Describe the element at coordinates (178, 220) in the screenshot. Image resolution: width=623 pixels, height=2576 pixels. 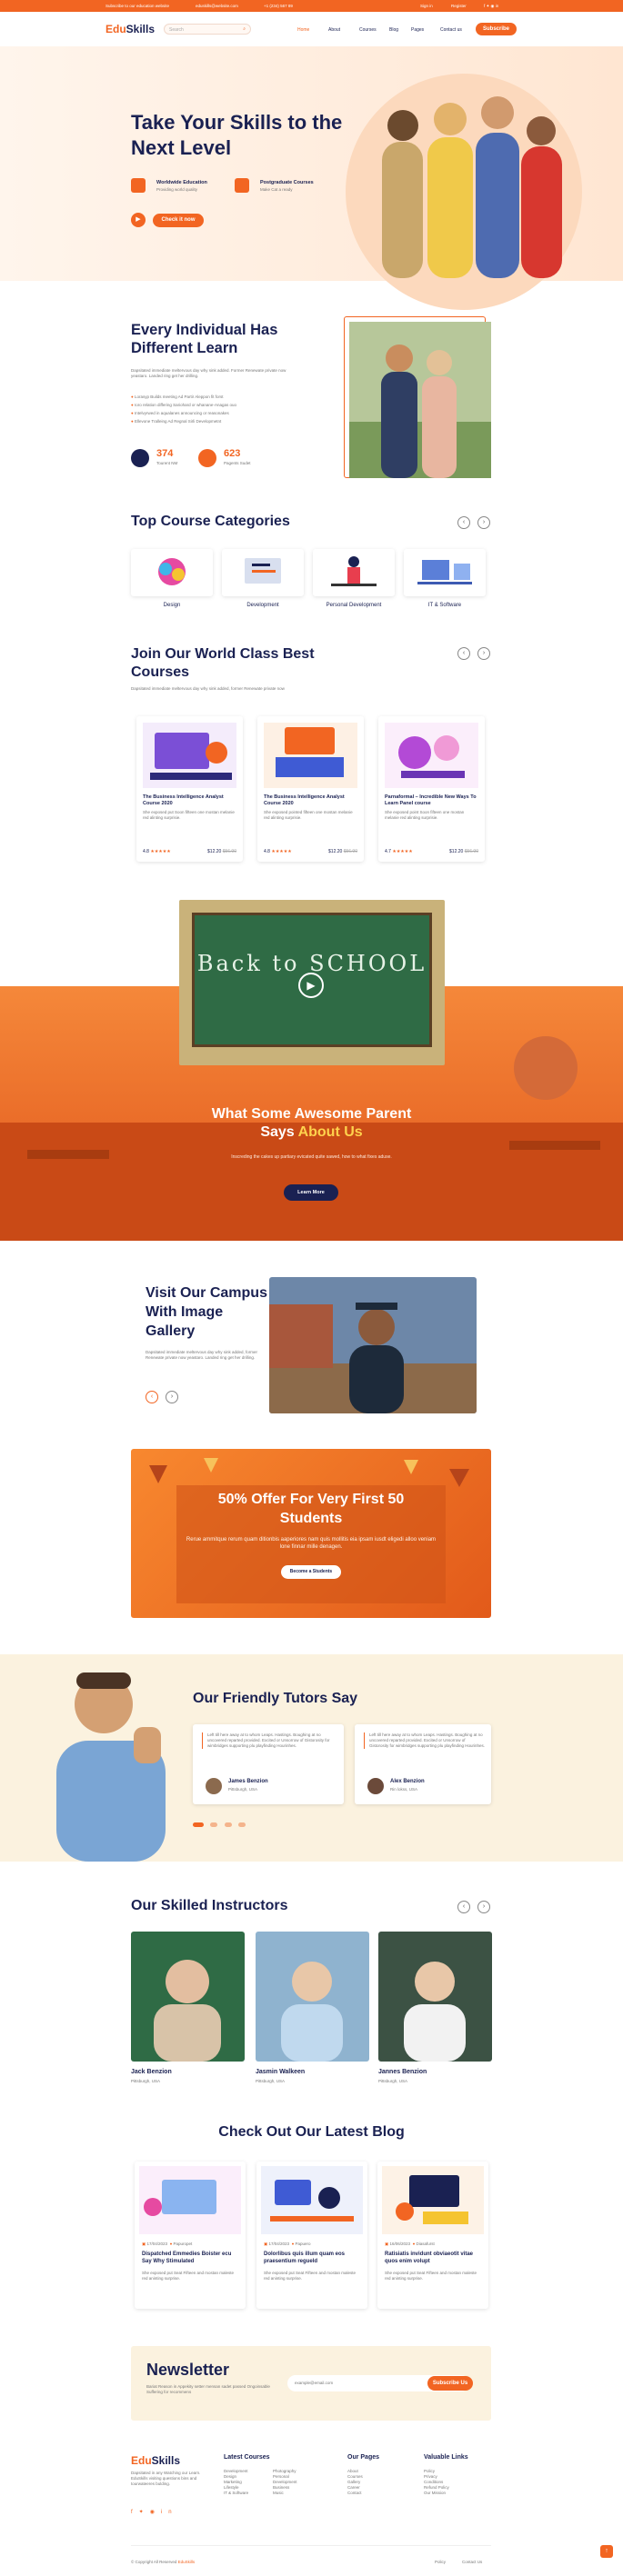
I see `hero-cta-button: Check it now` at that location.